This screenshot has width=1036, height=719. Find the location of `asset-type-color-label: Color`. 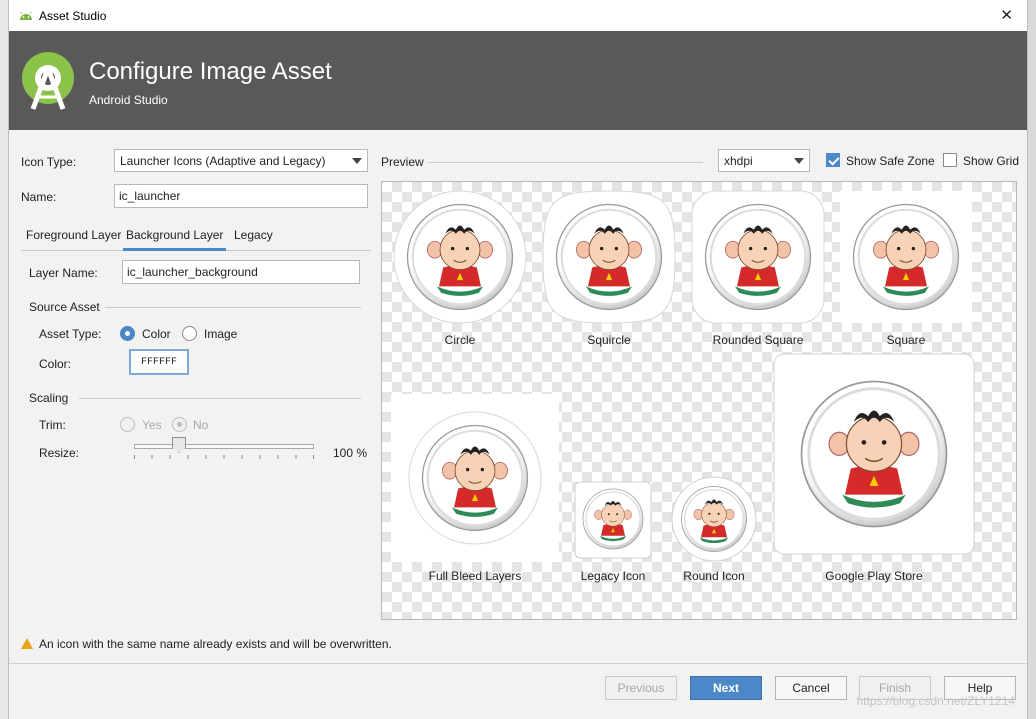

asset-type-color-label: Color is located at coordinates (156, 334).